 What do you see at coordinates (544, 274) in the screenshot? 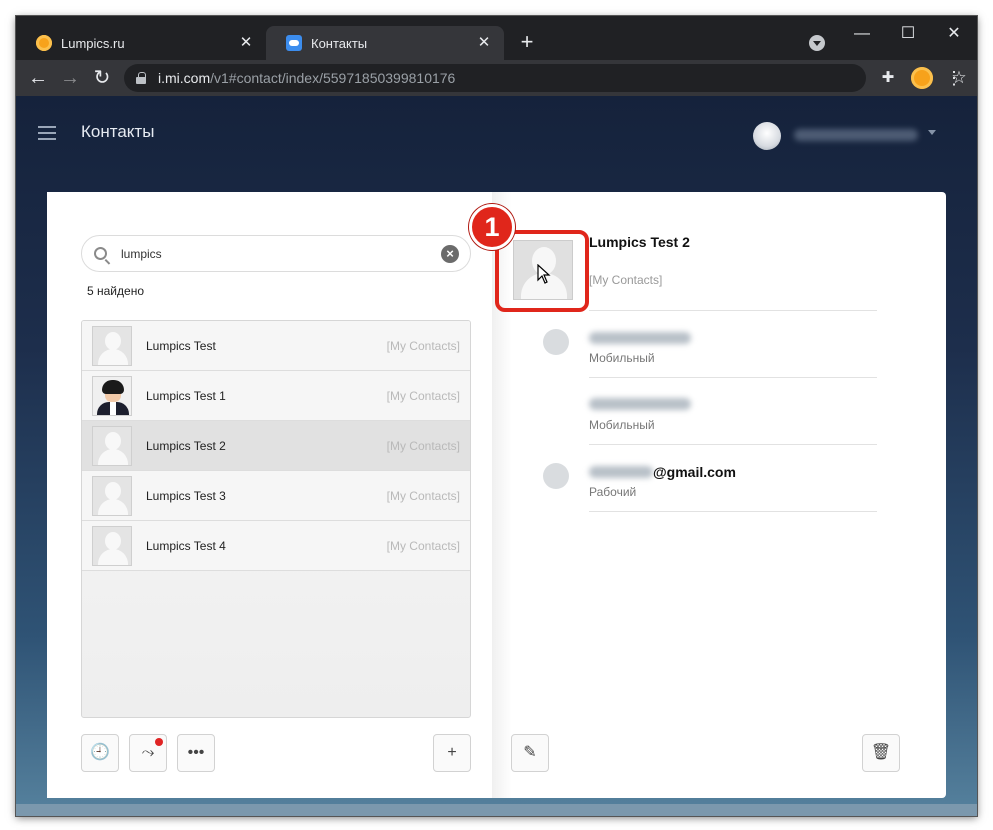
I see `mouse-cursor-icon` at bounding box center [544, 274].